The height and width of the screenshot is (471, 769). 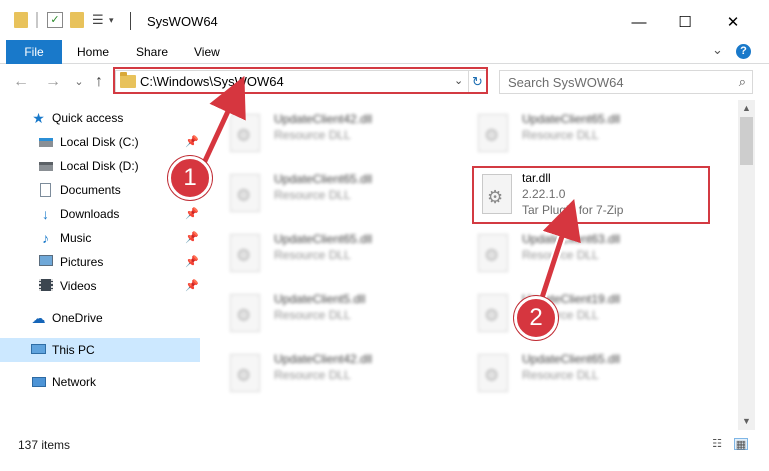 I want to click on callout-badge-1: 1, so click(x=190, y=178).